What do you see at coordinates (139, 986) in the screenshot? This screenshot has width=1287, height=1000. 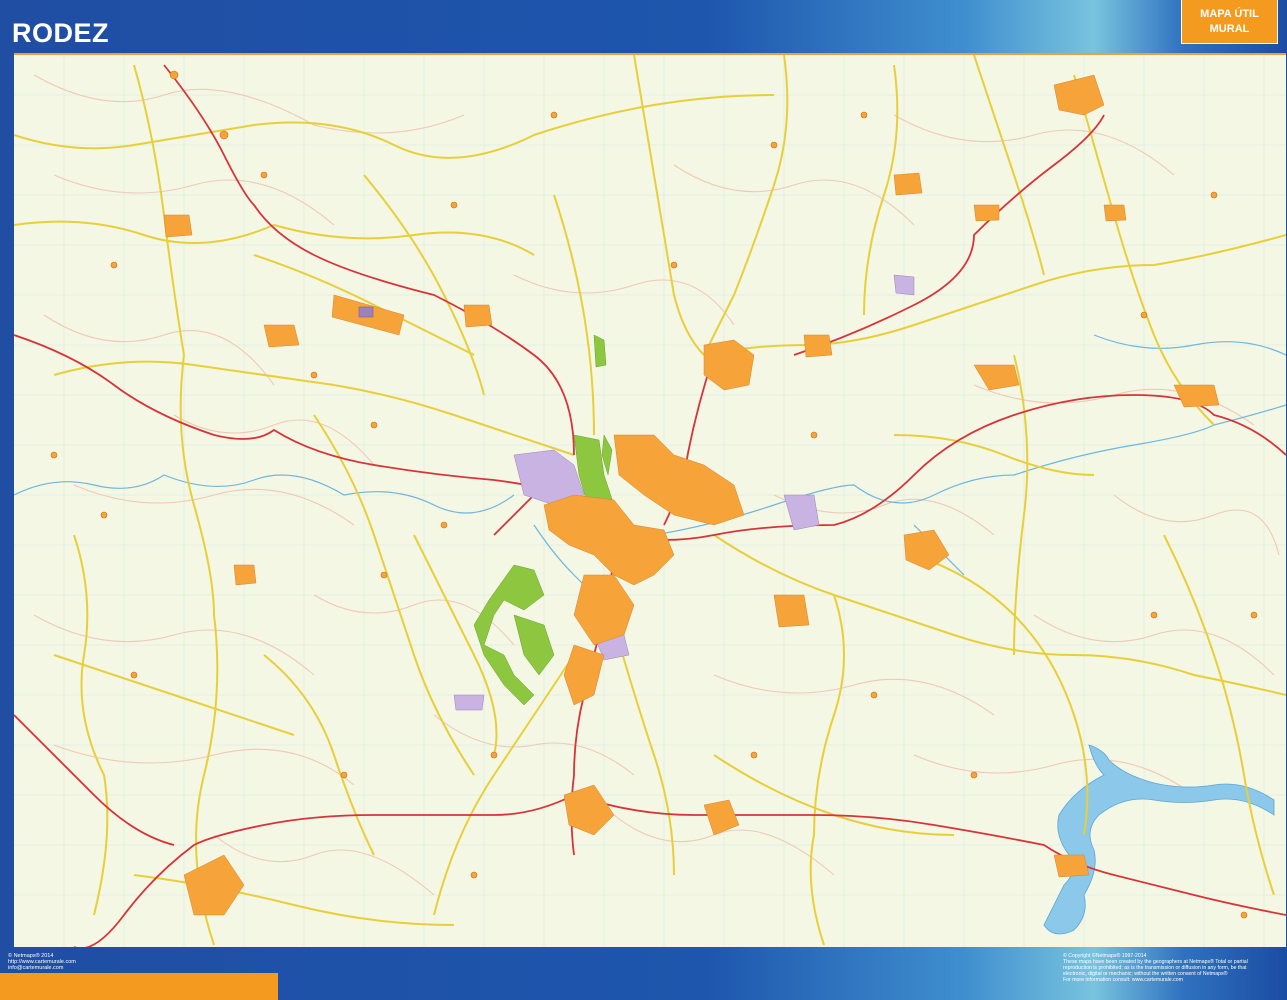 I see `footer-accent-bar` at bounding box center [139, 986].